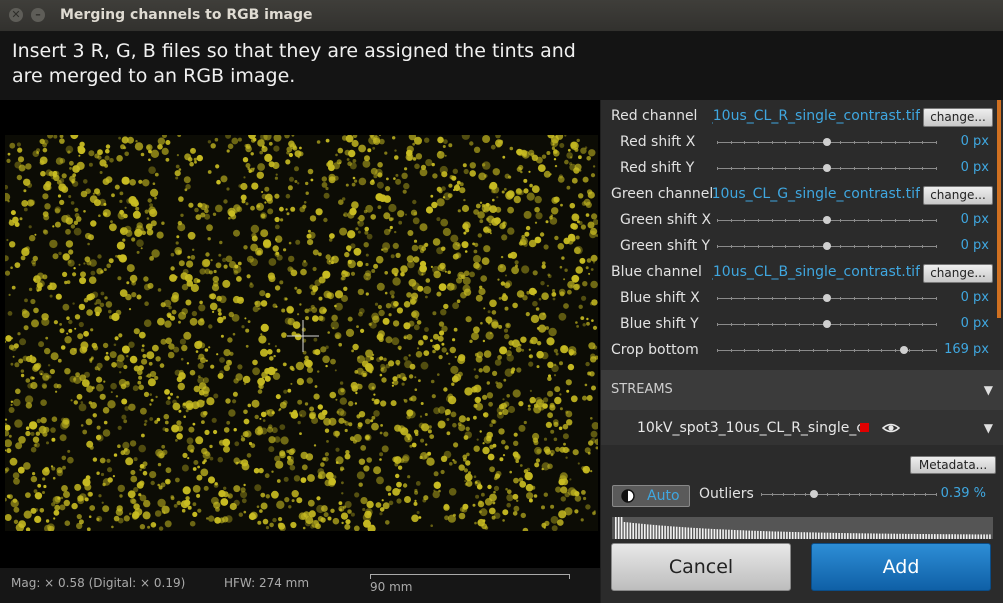  I want to click on red-shift-x-slider, so click(827, 142).